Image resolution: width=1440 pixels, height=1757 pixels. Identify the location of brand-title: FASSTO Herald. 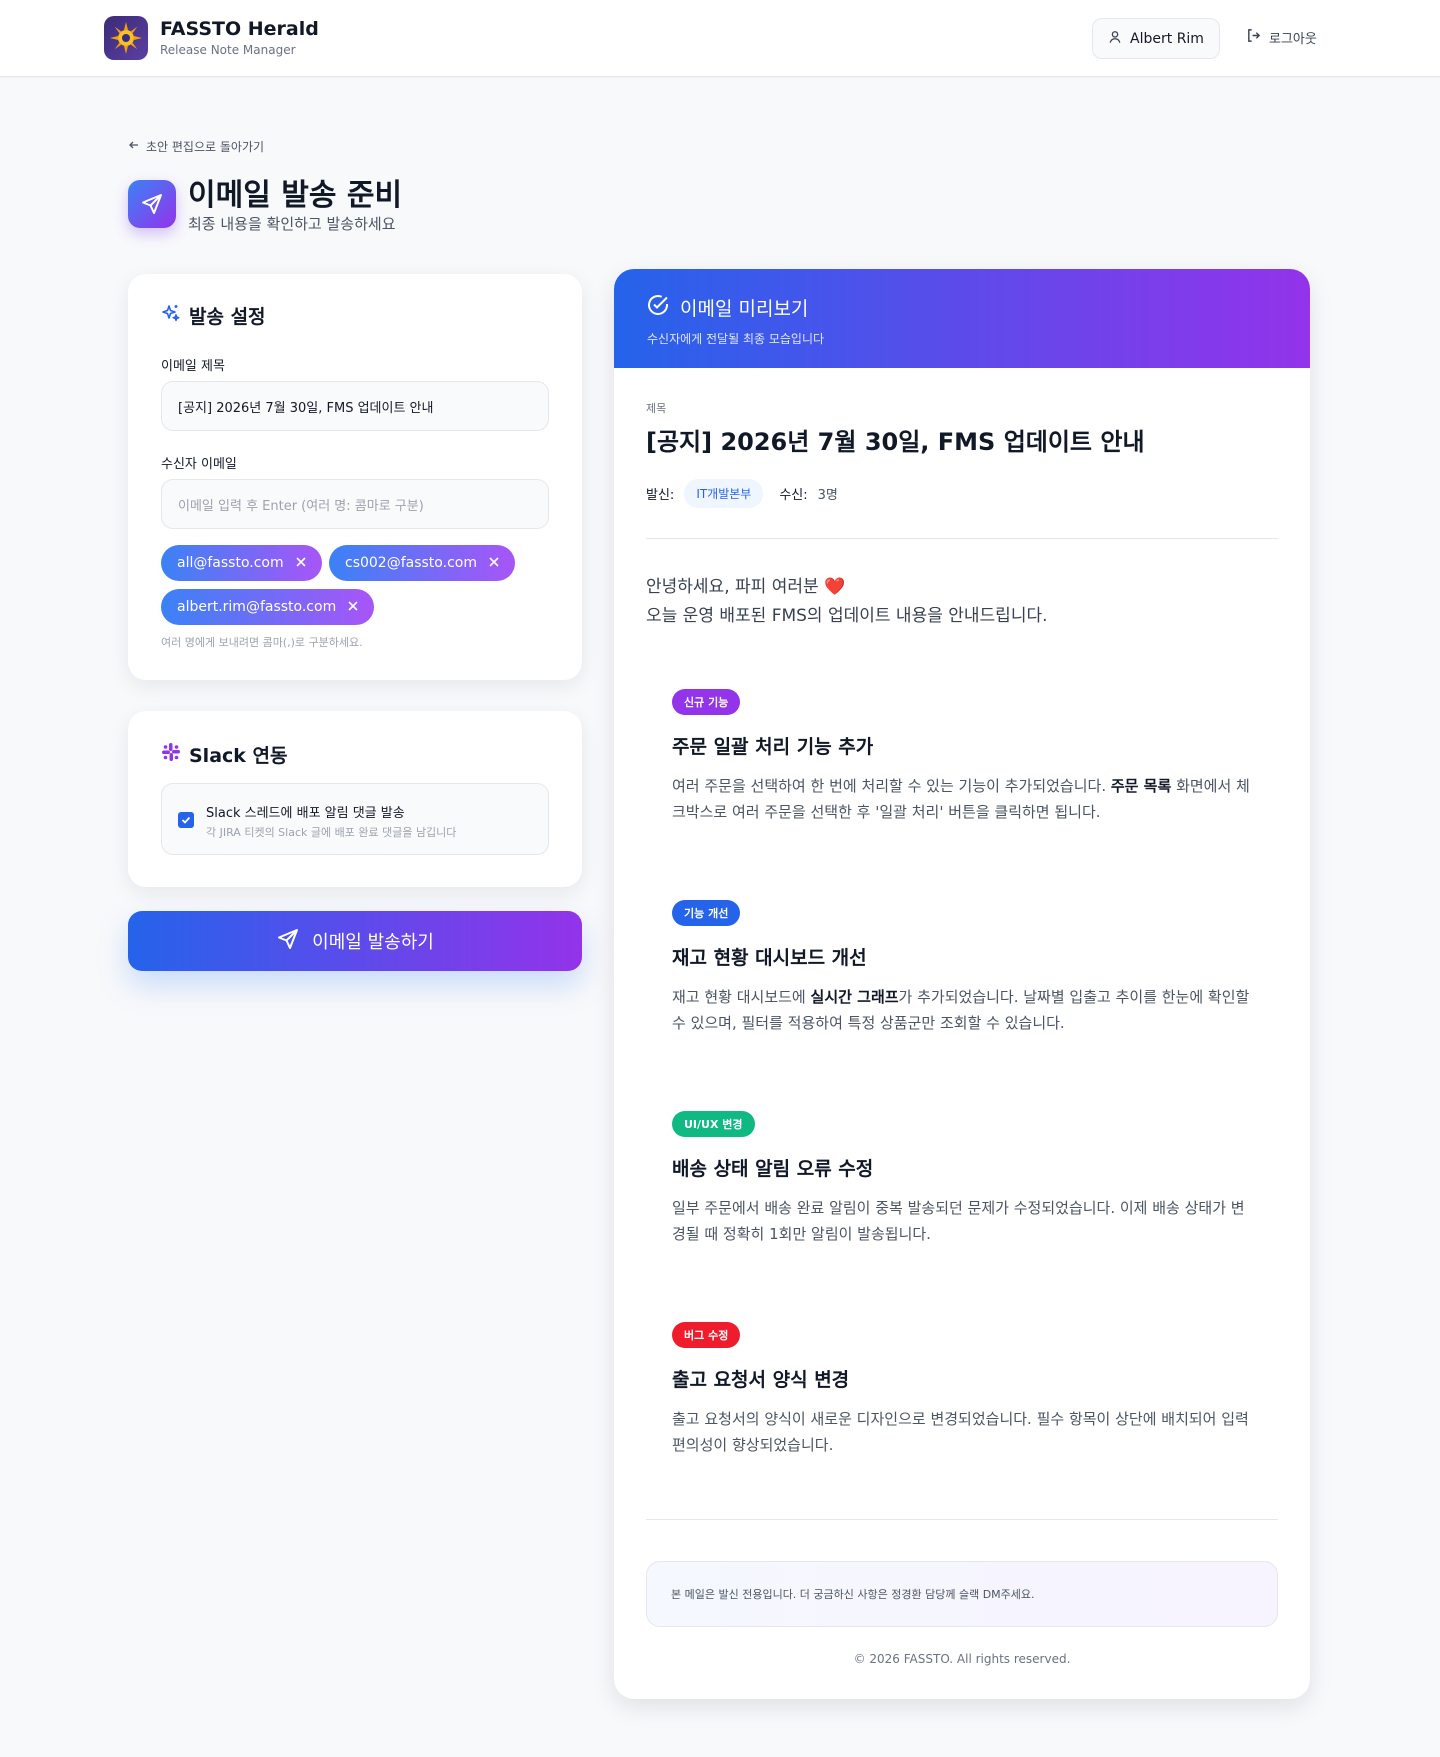
(239, 29).